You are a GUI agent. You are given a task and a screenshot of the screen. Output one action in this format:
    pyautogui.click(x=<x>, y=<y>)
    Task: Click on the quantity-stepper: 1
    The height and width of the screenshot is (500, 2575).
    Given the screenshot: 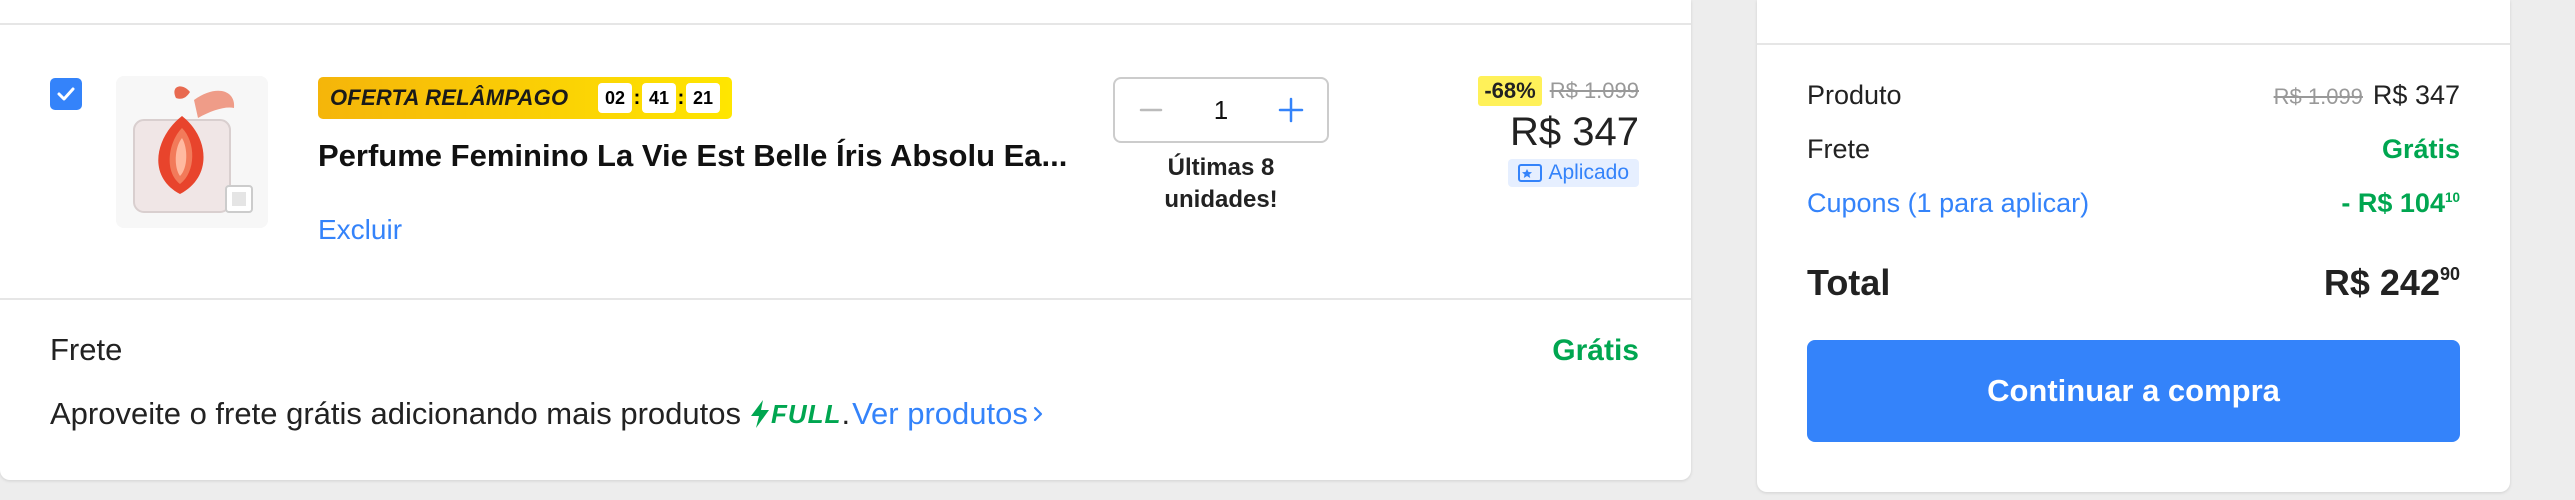 What is the action you would take?
    pyautogui.click(x=1221, y=110)
    